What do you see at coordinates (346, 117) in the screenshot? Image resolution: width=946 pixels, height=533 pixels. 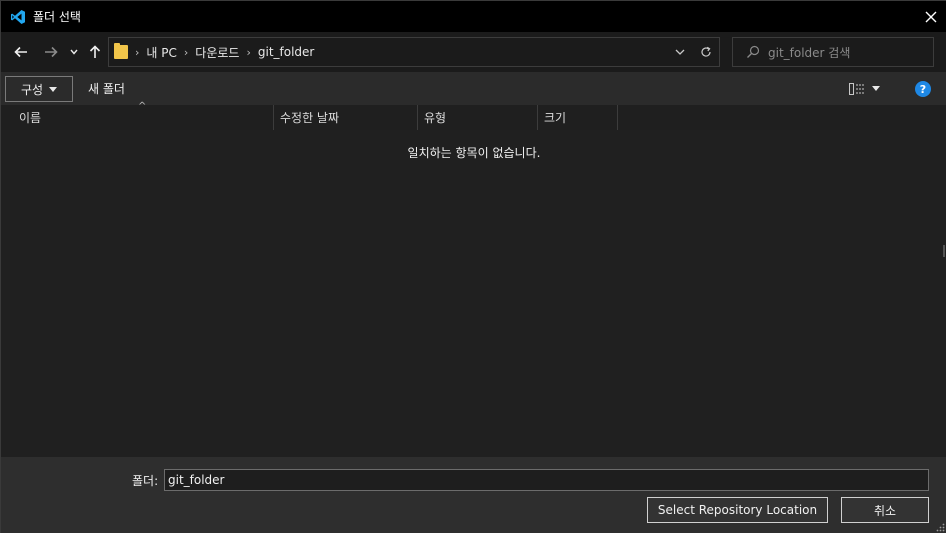 I see `column-header-date-modified: 수정한 날짜` at bounding box center [346, 117].